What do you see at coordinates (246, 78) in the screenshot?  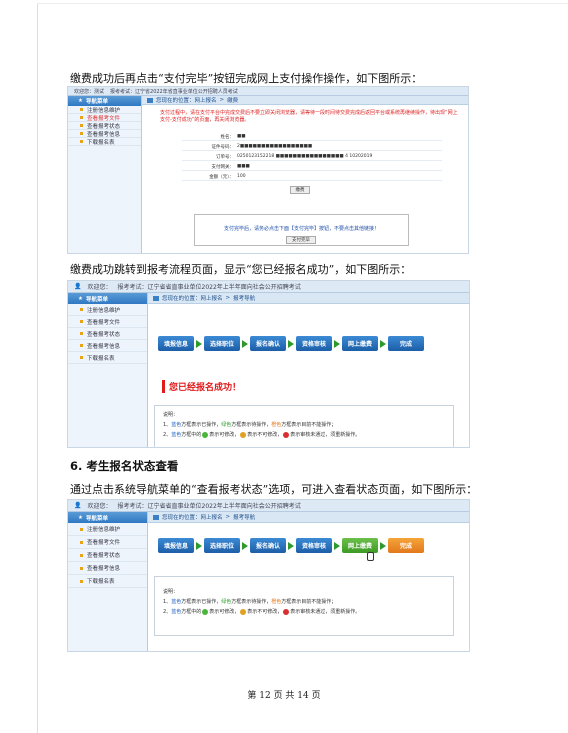 I see `paragraph-pay-done: 缴费成功后再点击“支付完毕”按钮完成网上支付操作操作，如下图所示：` at bounding box center [246, 78].